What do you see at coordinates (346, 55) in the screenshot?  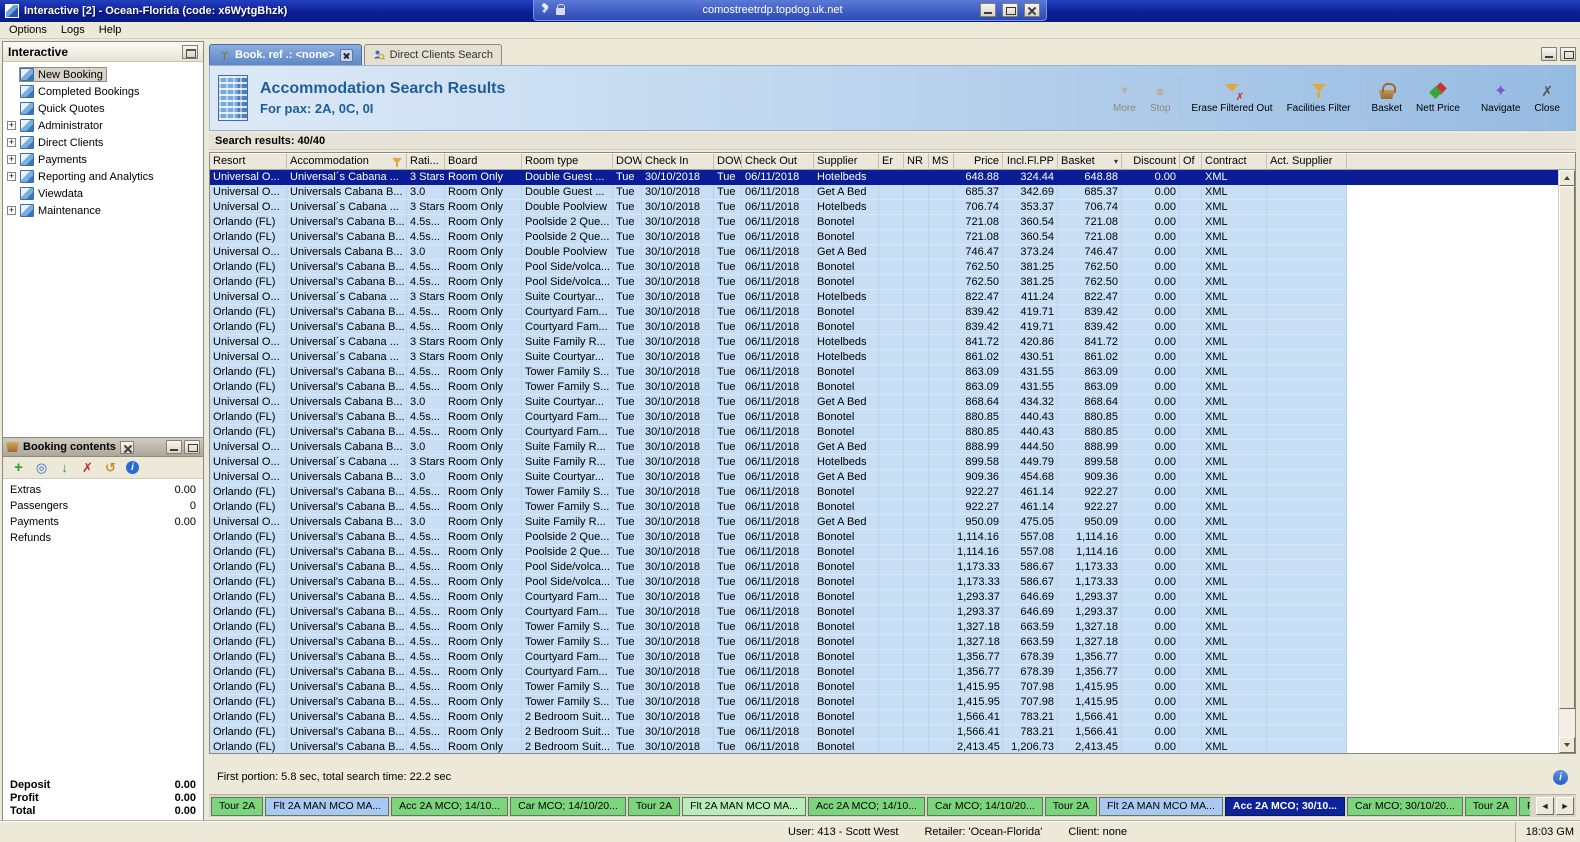 I see `tab-close-icon` at bounding box center [346, 55].